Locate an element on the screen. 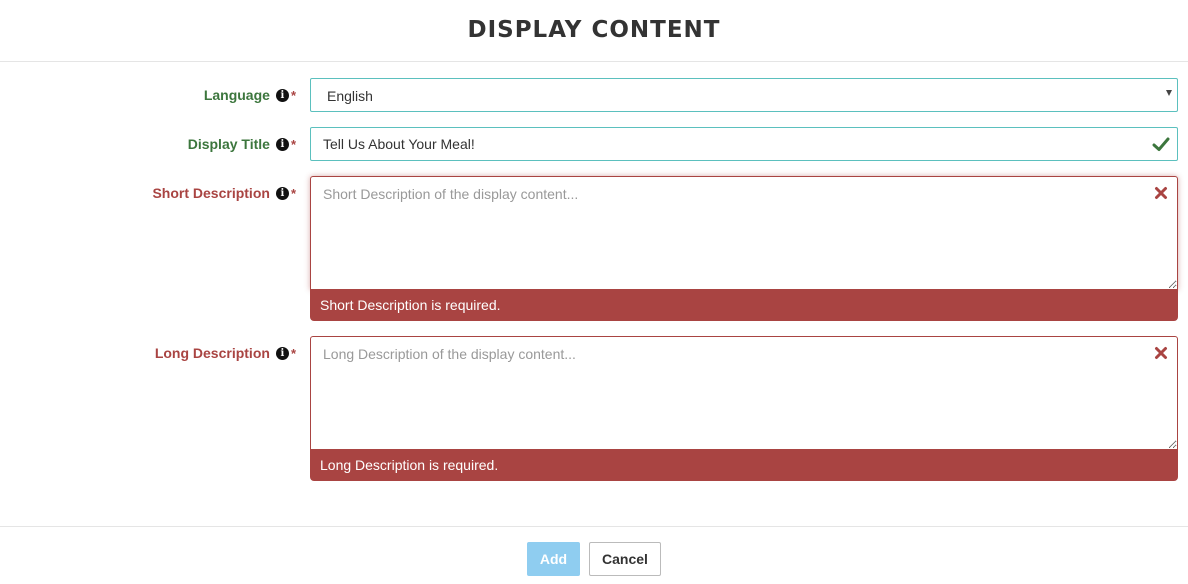 This screenshot has width=1188, height=584. caret-down-icon is located at coordinates (1169, 93).